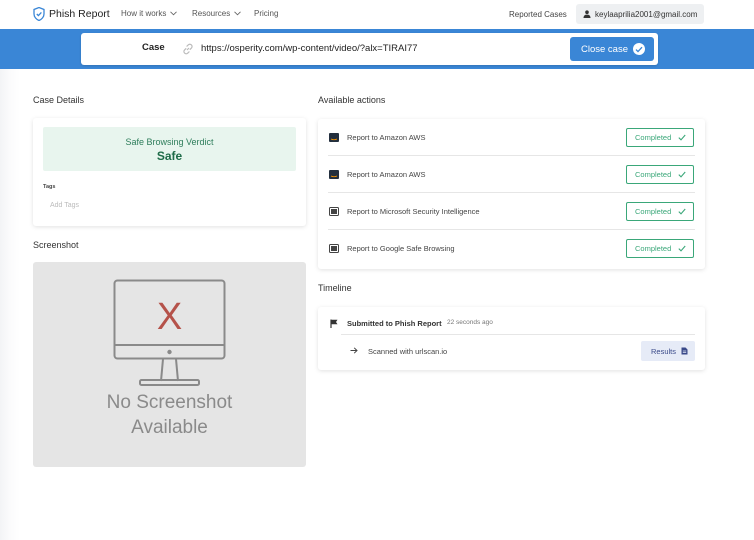 This screenshot has height=540, width=754. I want to click on timeline-sub-event: Scanned with urlscan.io, so click(408, 351).